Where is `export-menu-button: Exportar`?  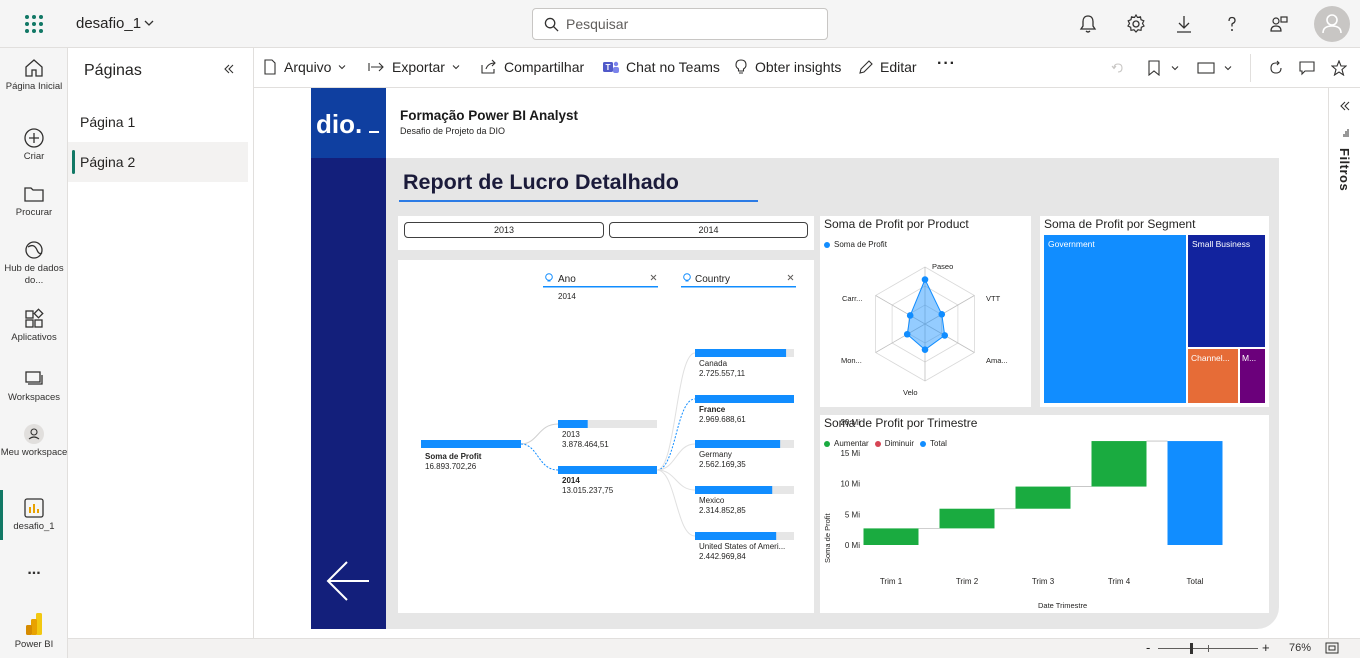
export-menu-button: Exportar is located at coordinates (414, 67).